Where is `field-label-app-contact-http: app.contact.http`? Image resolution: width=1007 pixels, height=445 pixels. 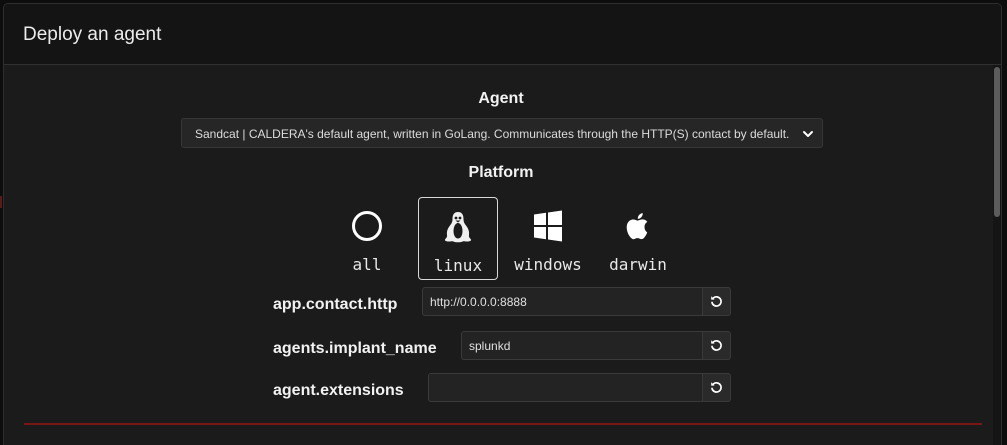
field-label-app-contact-http: app.contact.http is located at coordinates (335, 304).